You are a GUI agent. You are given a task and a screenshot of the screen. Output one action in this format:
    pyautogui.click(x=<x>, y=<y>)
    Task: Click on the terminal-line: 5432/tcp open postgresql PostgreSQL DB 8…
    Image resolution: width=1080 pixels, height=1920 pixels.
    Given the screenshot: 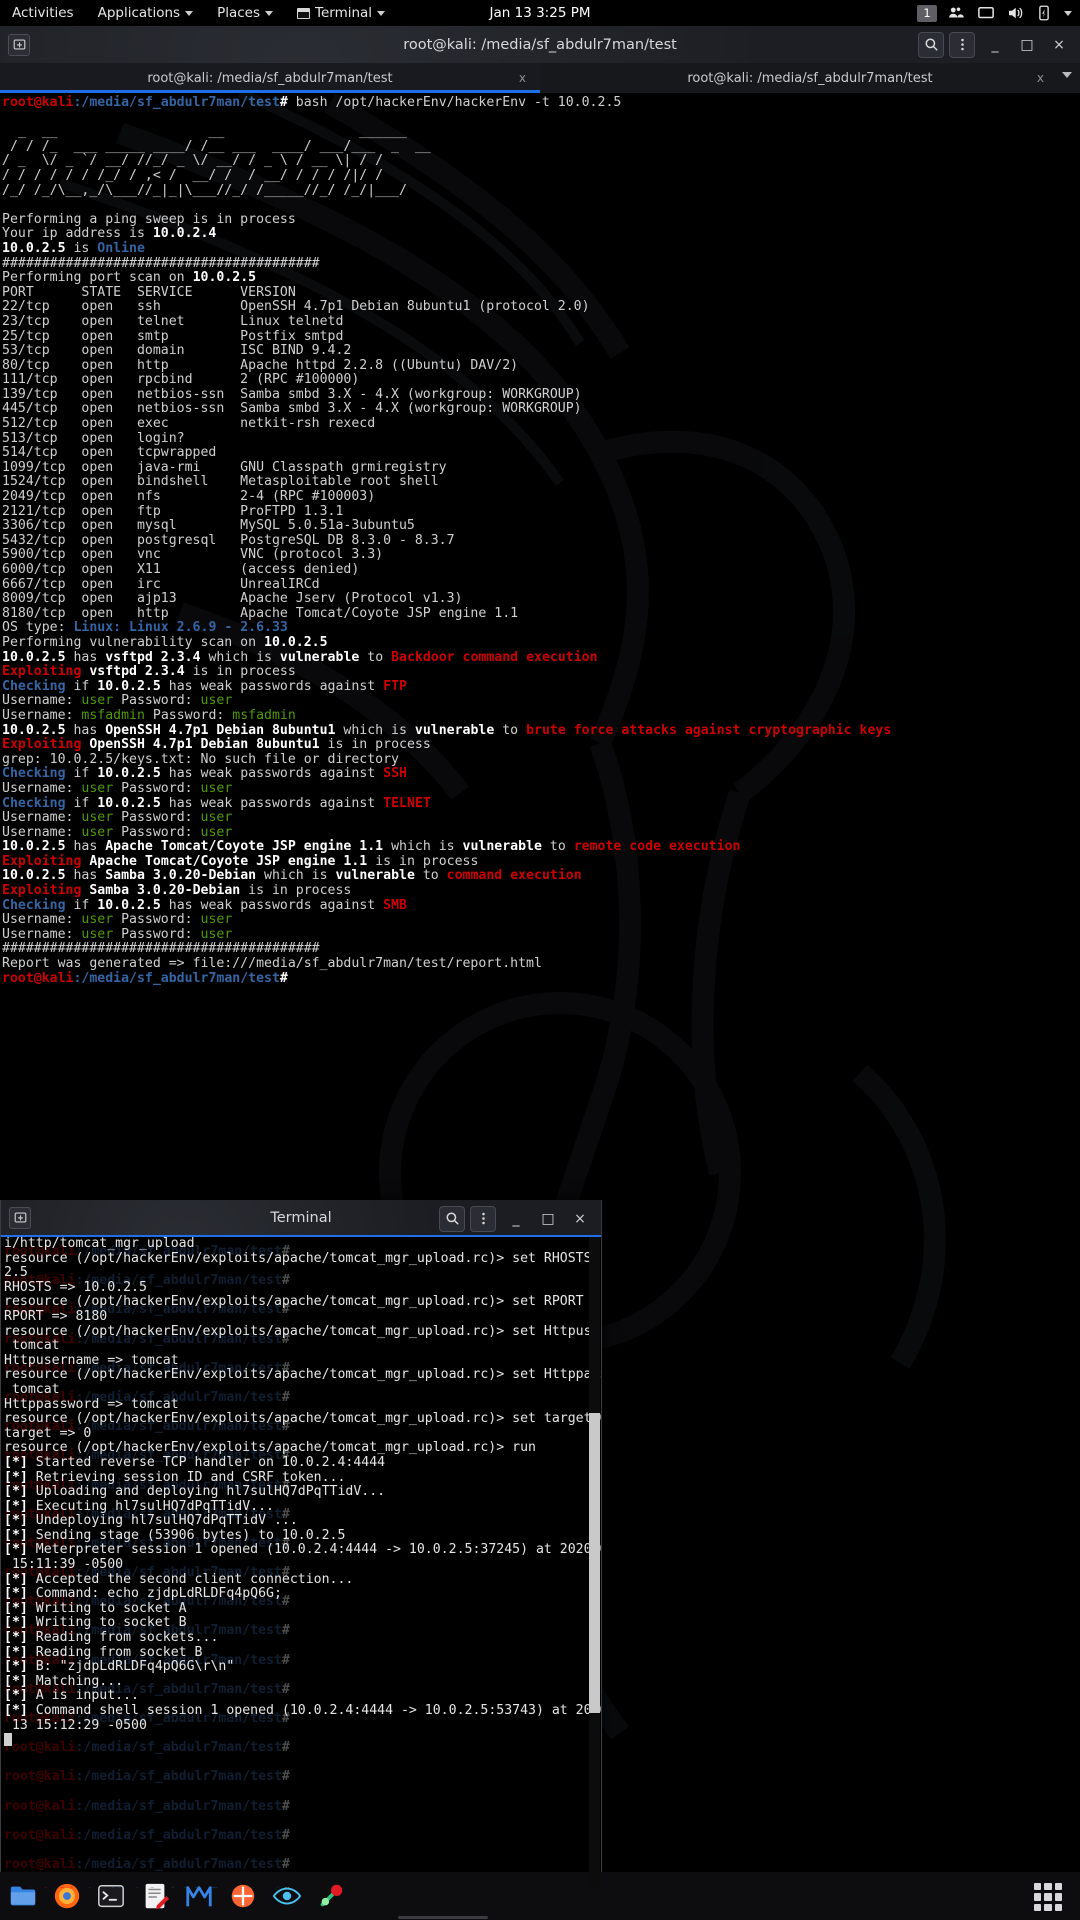 What is the action you would take?
    pyautogui.click(x=228, y=540)
    